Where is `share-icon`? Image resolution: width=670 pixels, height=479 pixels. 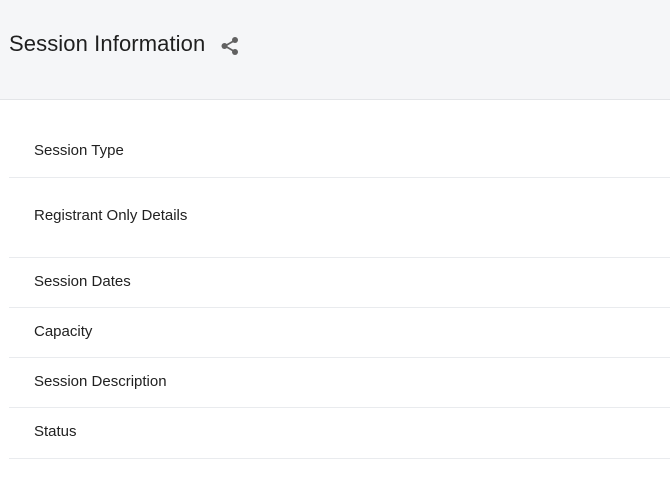 share-icon is located at coordinates (229, 46).